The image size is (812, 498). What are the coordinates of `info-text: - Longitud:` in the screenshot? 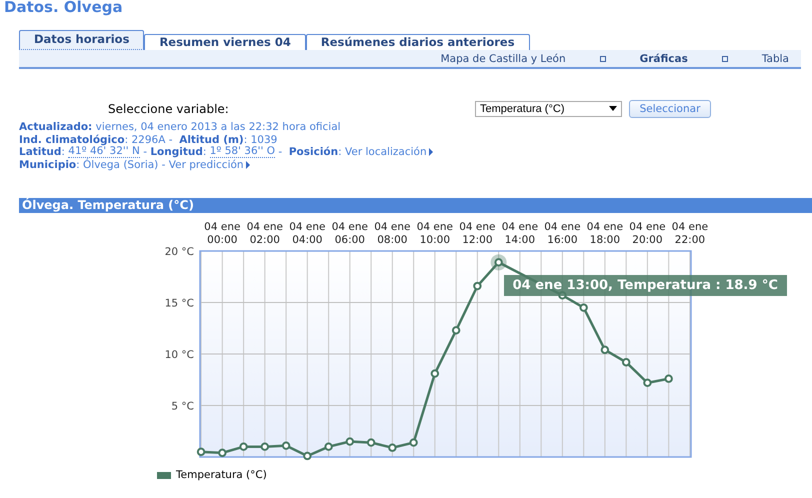 It's located at (175, 152).